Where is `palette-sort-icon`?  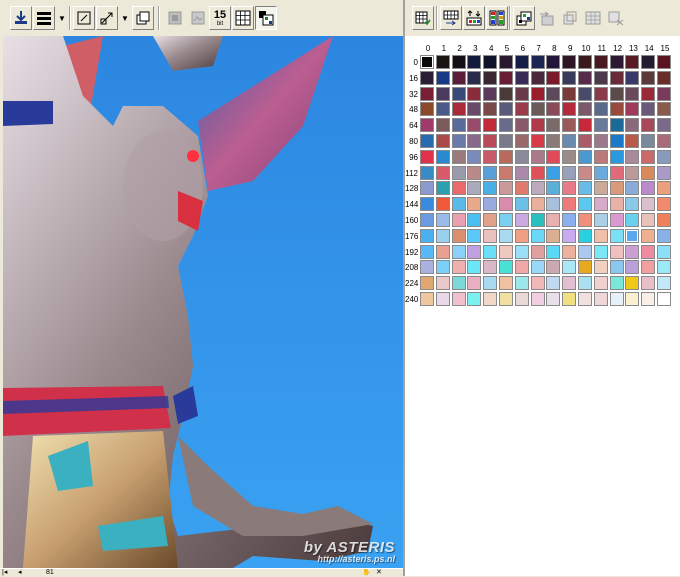
palette-sort-icon is located at coordinates (474, 18).